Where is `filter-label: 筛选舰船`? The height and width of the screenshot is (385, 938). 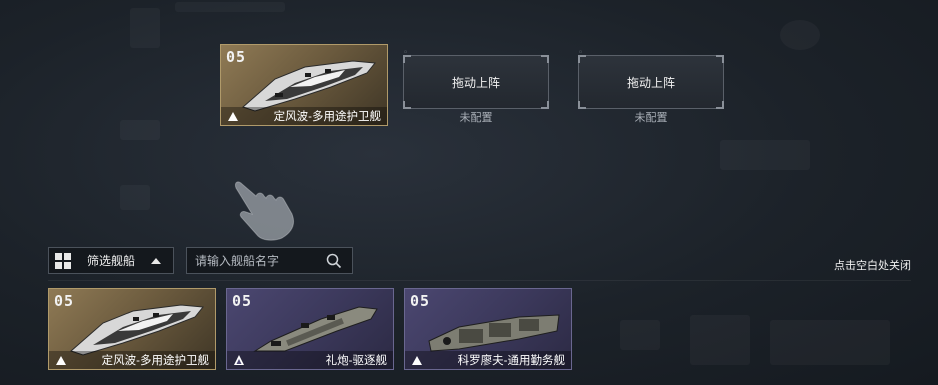
filter-label: 筛选舰船 is located at coordinates (111, 261).